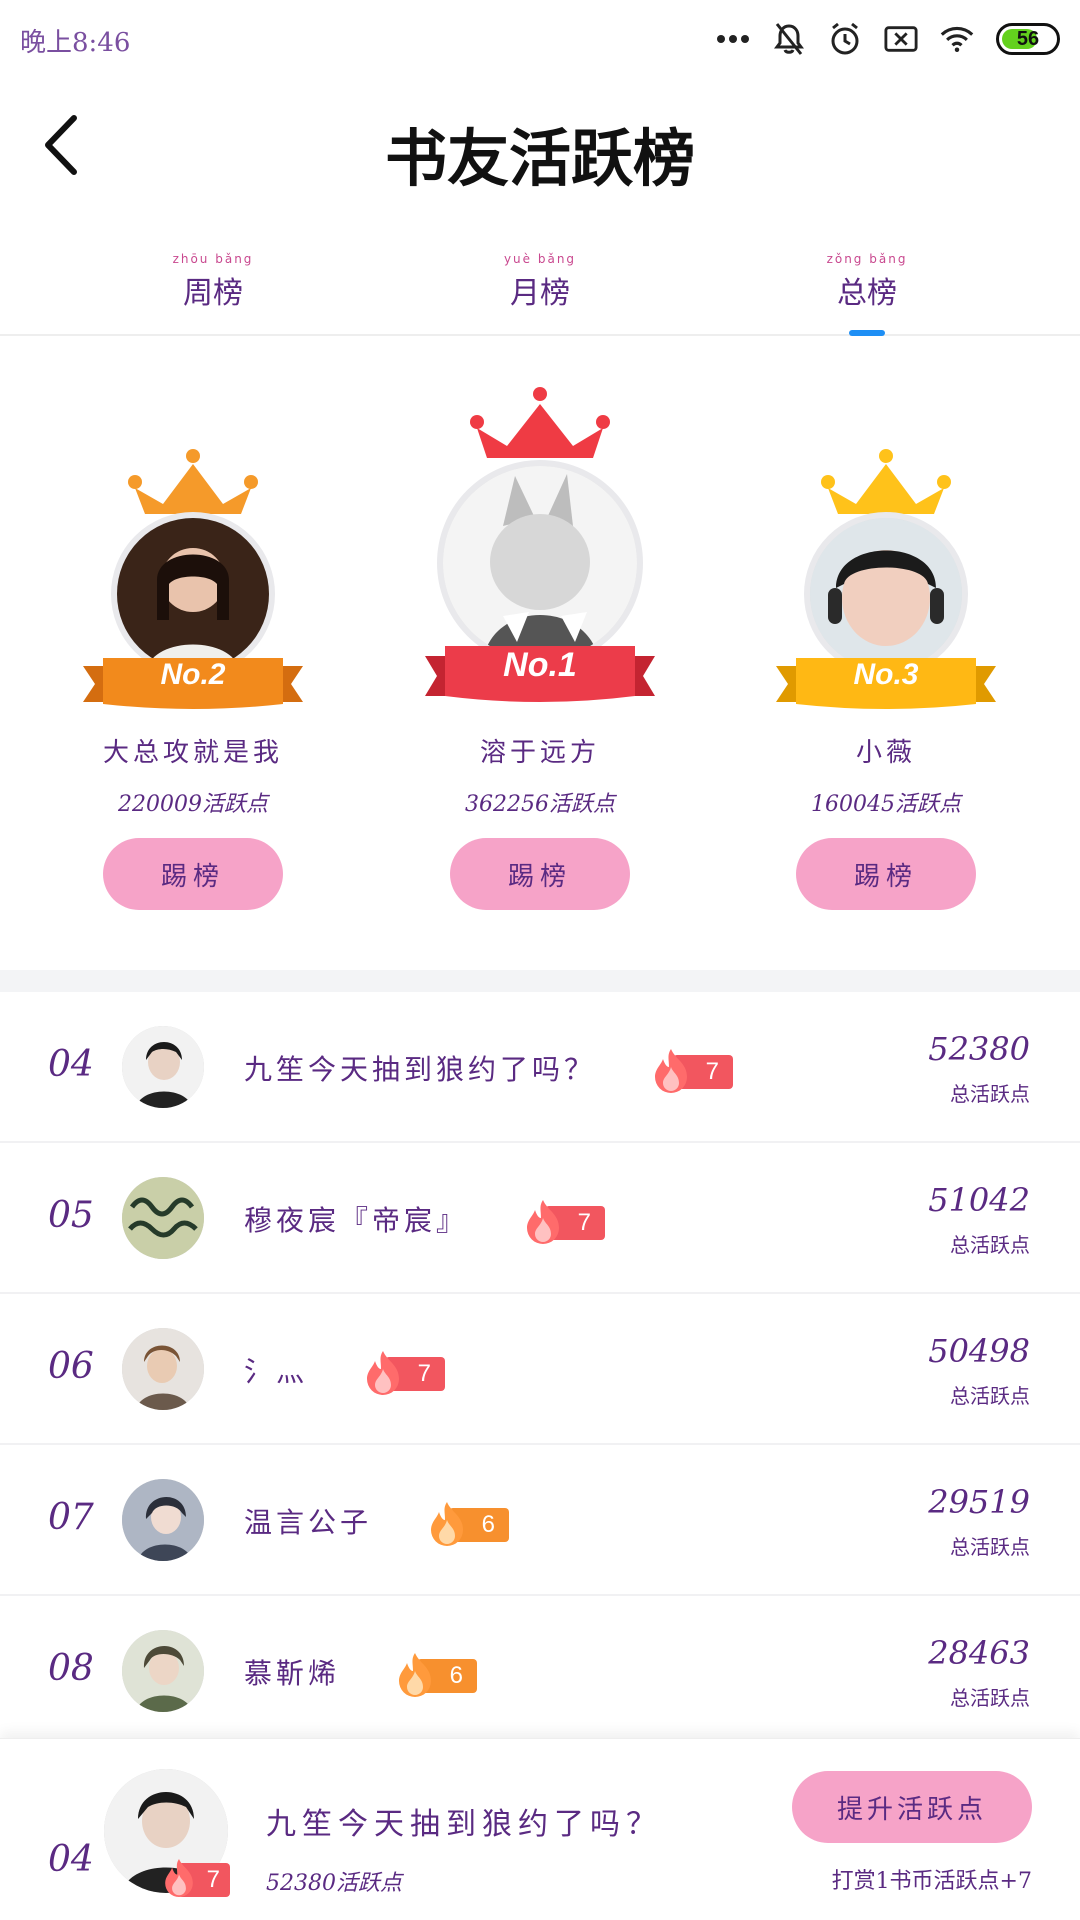 The width and height of the screenshot is (1080, 1920). I want to click on my-name: 九笙今天抽到狼约了吗？, so click(464, 1824).